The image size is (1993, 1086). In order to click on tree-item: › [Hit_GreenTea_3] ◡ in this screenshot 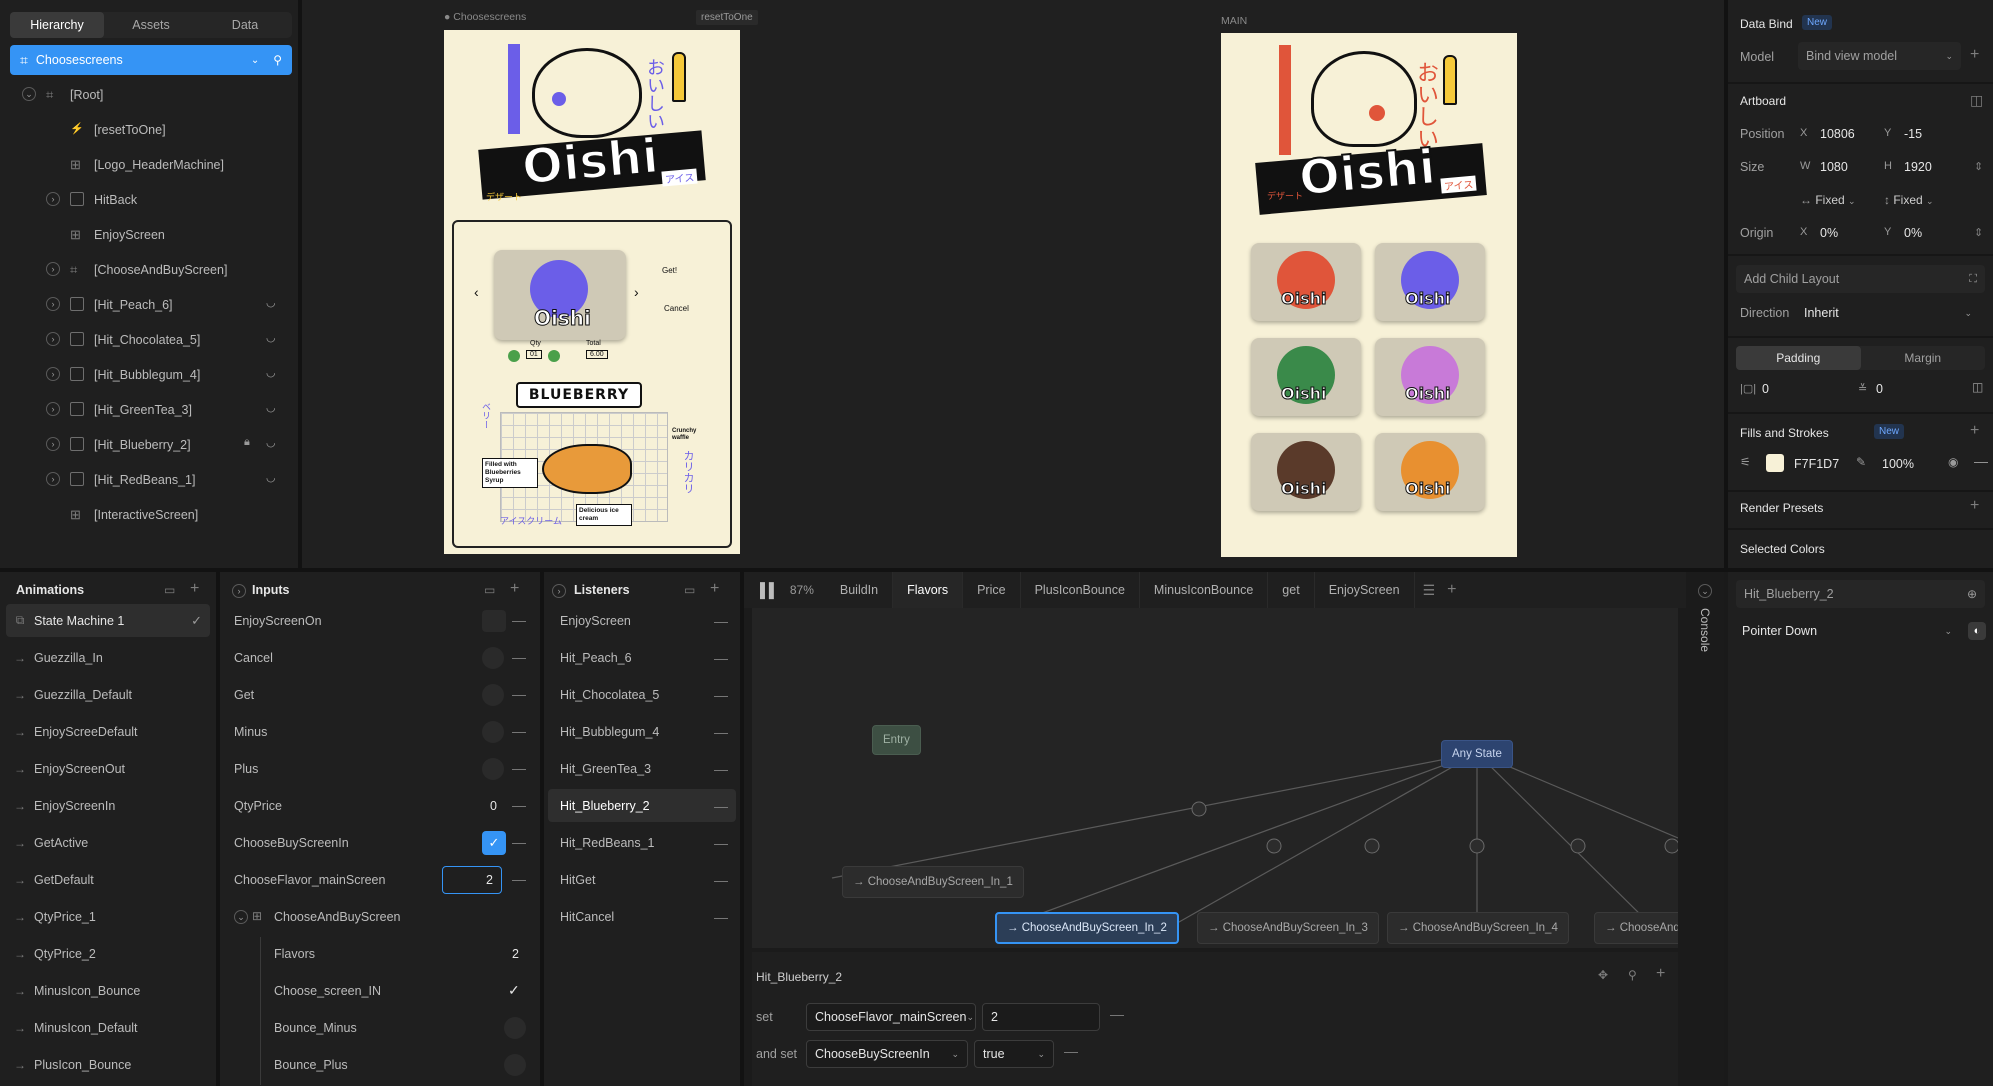, I will do `click(149, 409)`.